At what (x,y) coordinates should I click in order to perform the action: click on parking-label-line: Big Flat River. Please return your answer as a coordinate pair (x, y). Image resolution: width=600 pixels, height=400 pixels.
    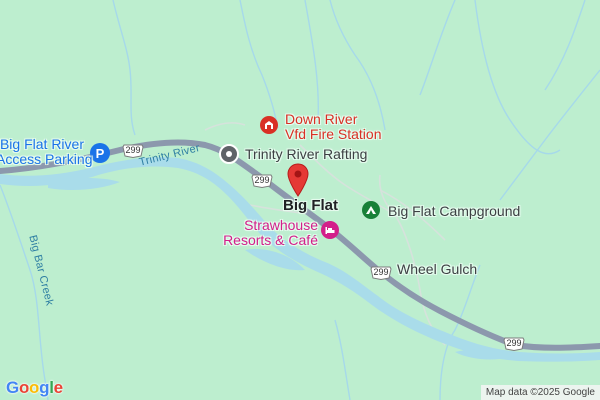
    Looking at the image, I should click on (42, 144).